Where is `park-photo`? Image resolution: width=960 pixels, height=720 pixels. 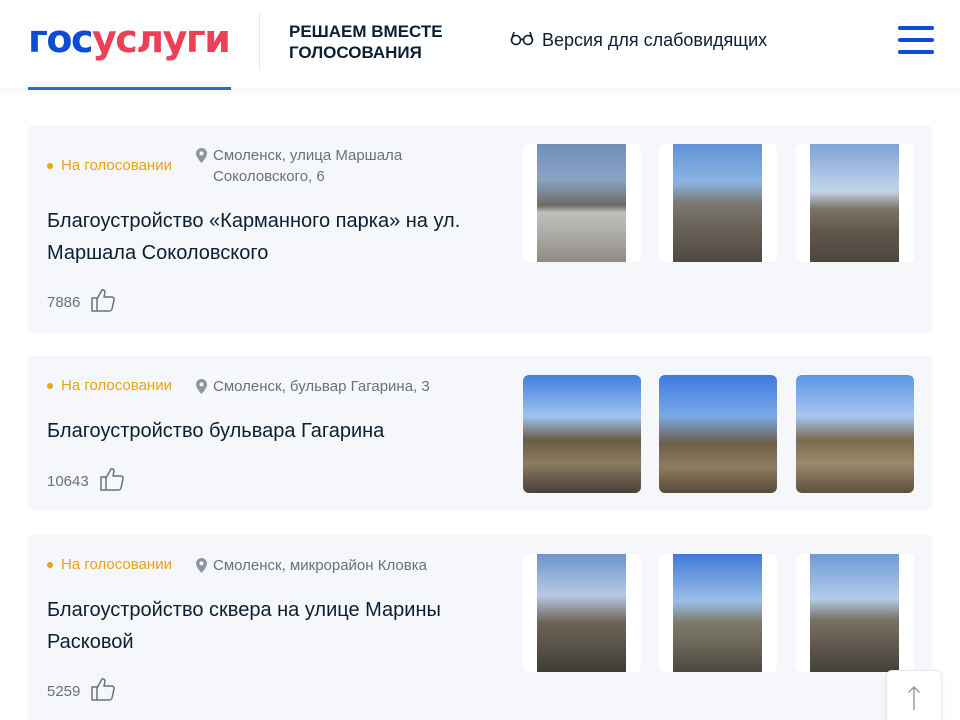
park-photo is located at coordinates (855, 203).